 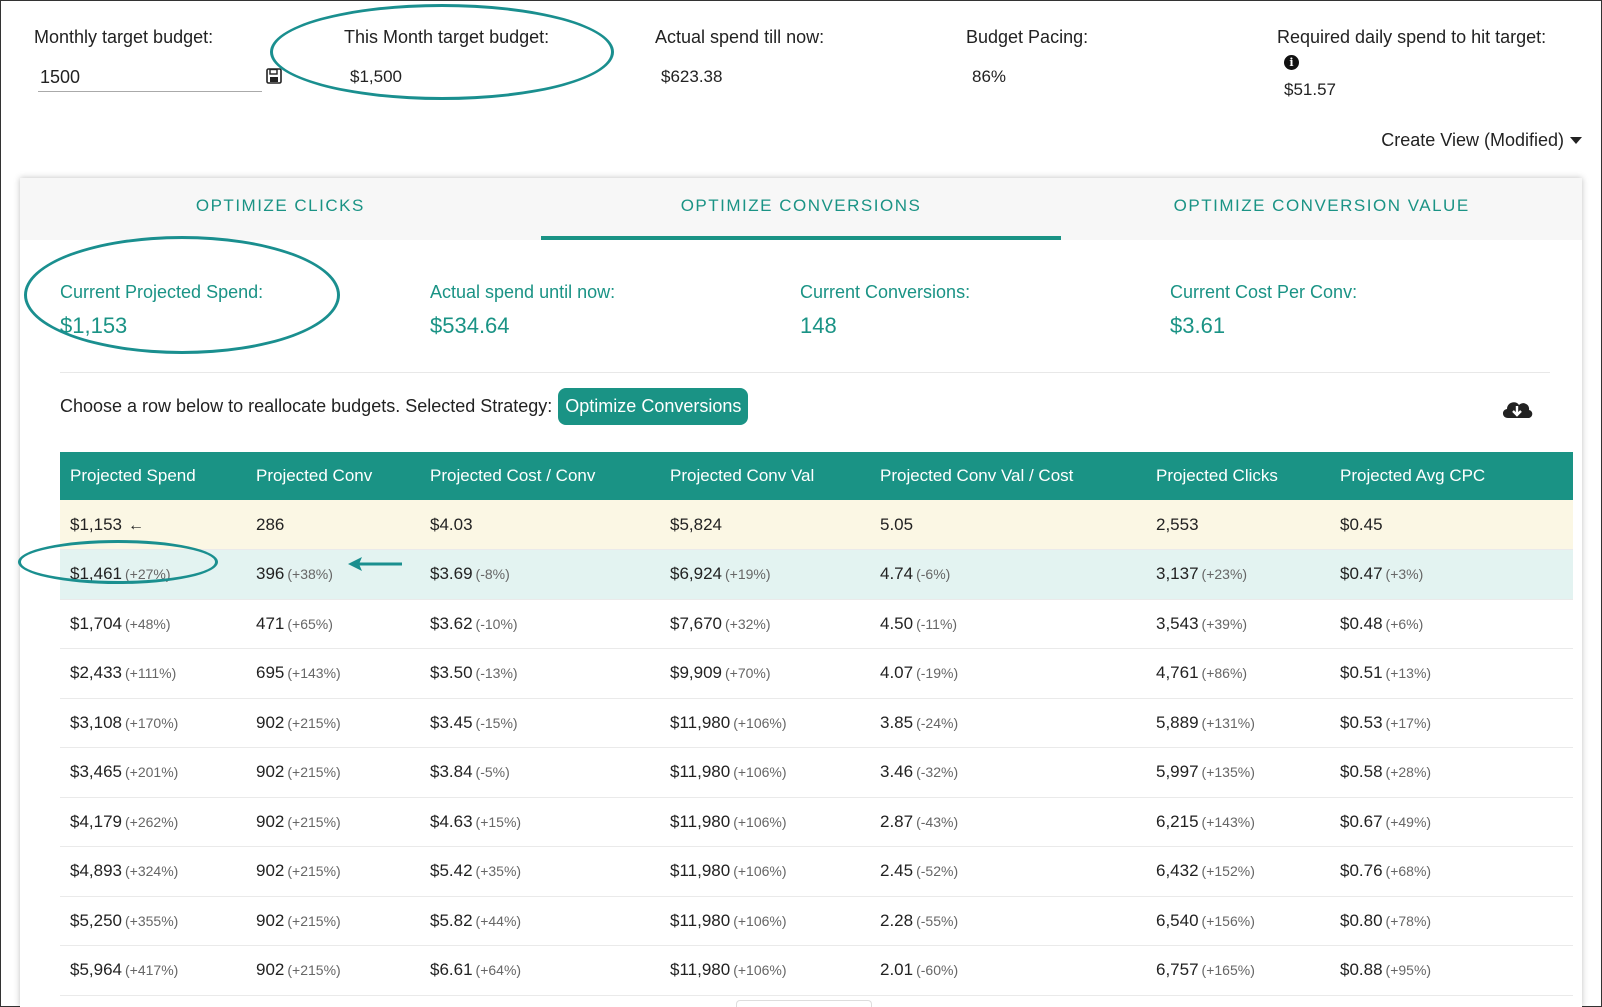 What do you see at coordinates (496, 673) in the screenshot?
I see `cell-change: (-13%)` at bounding box center [496, 673].